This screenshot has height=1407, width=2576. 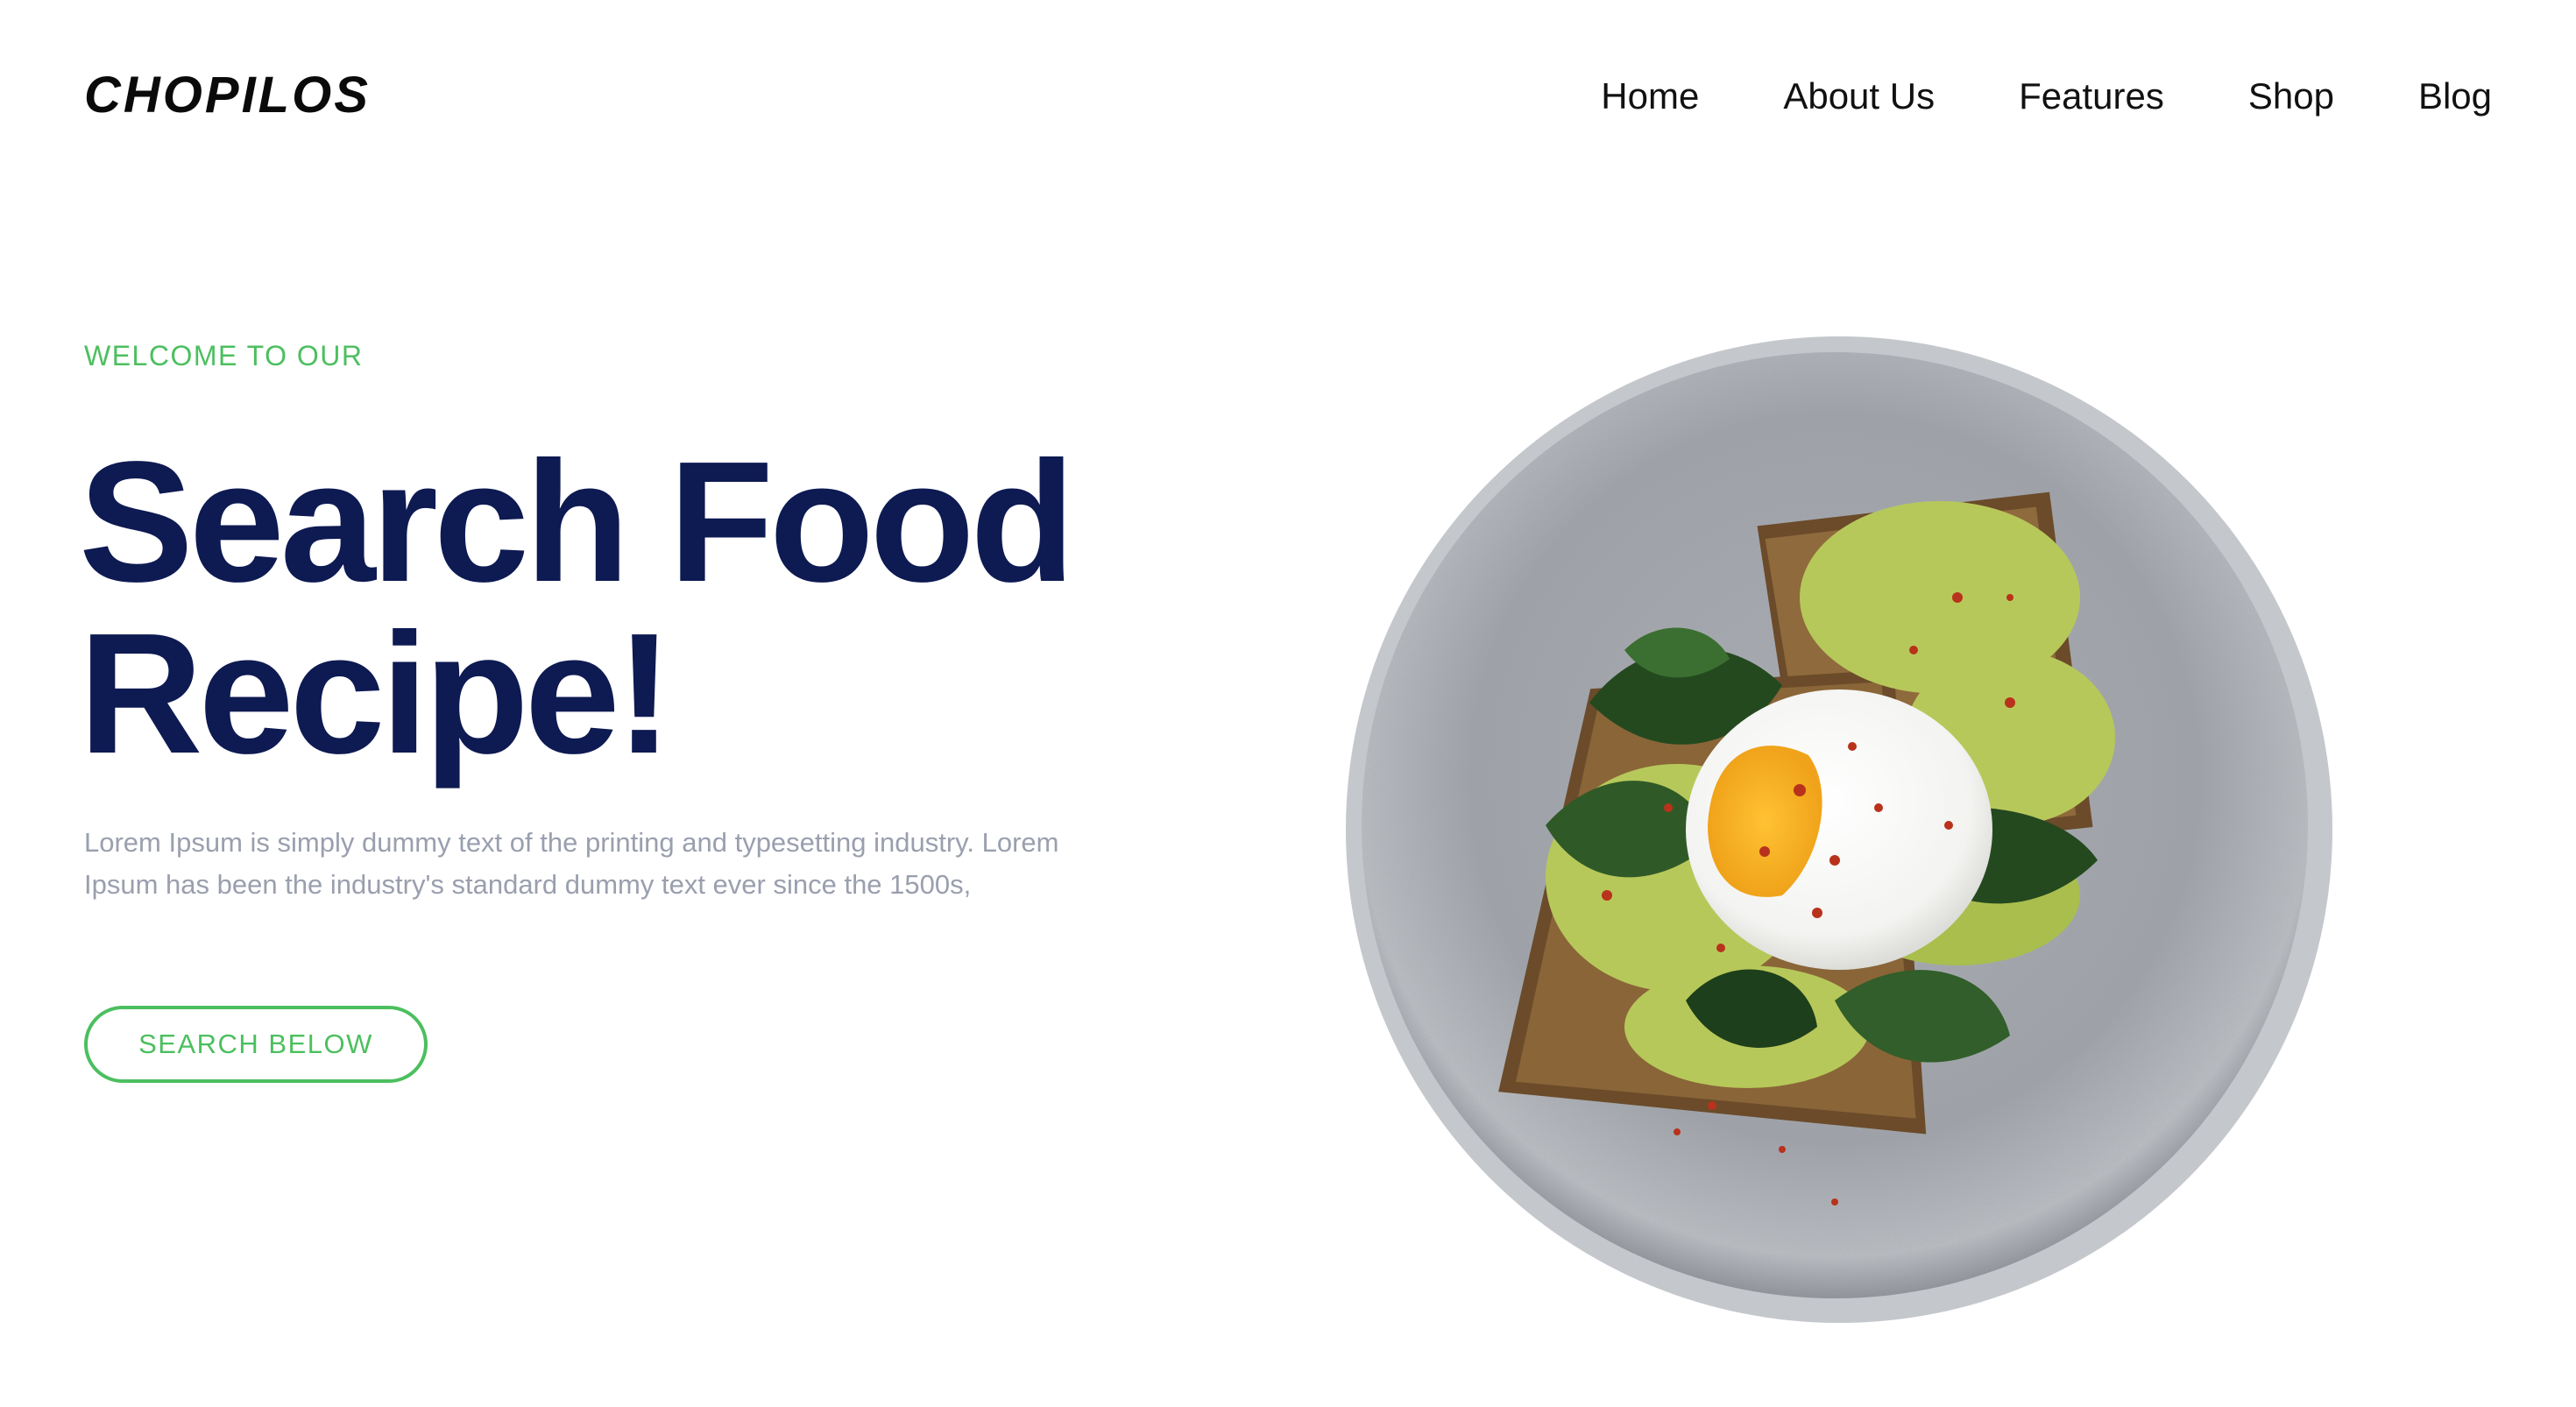 I want to click on hero-title-line-2: Recipe!, so click(x=376, y=693).